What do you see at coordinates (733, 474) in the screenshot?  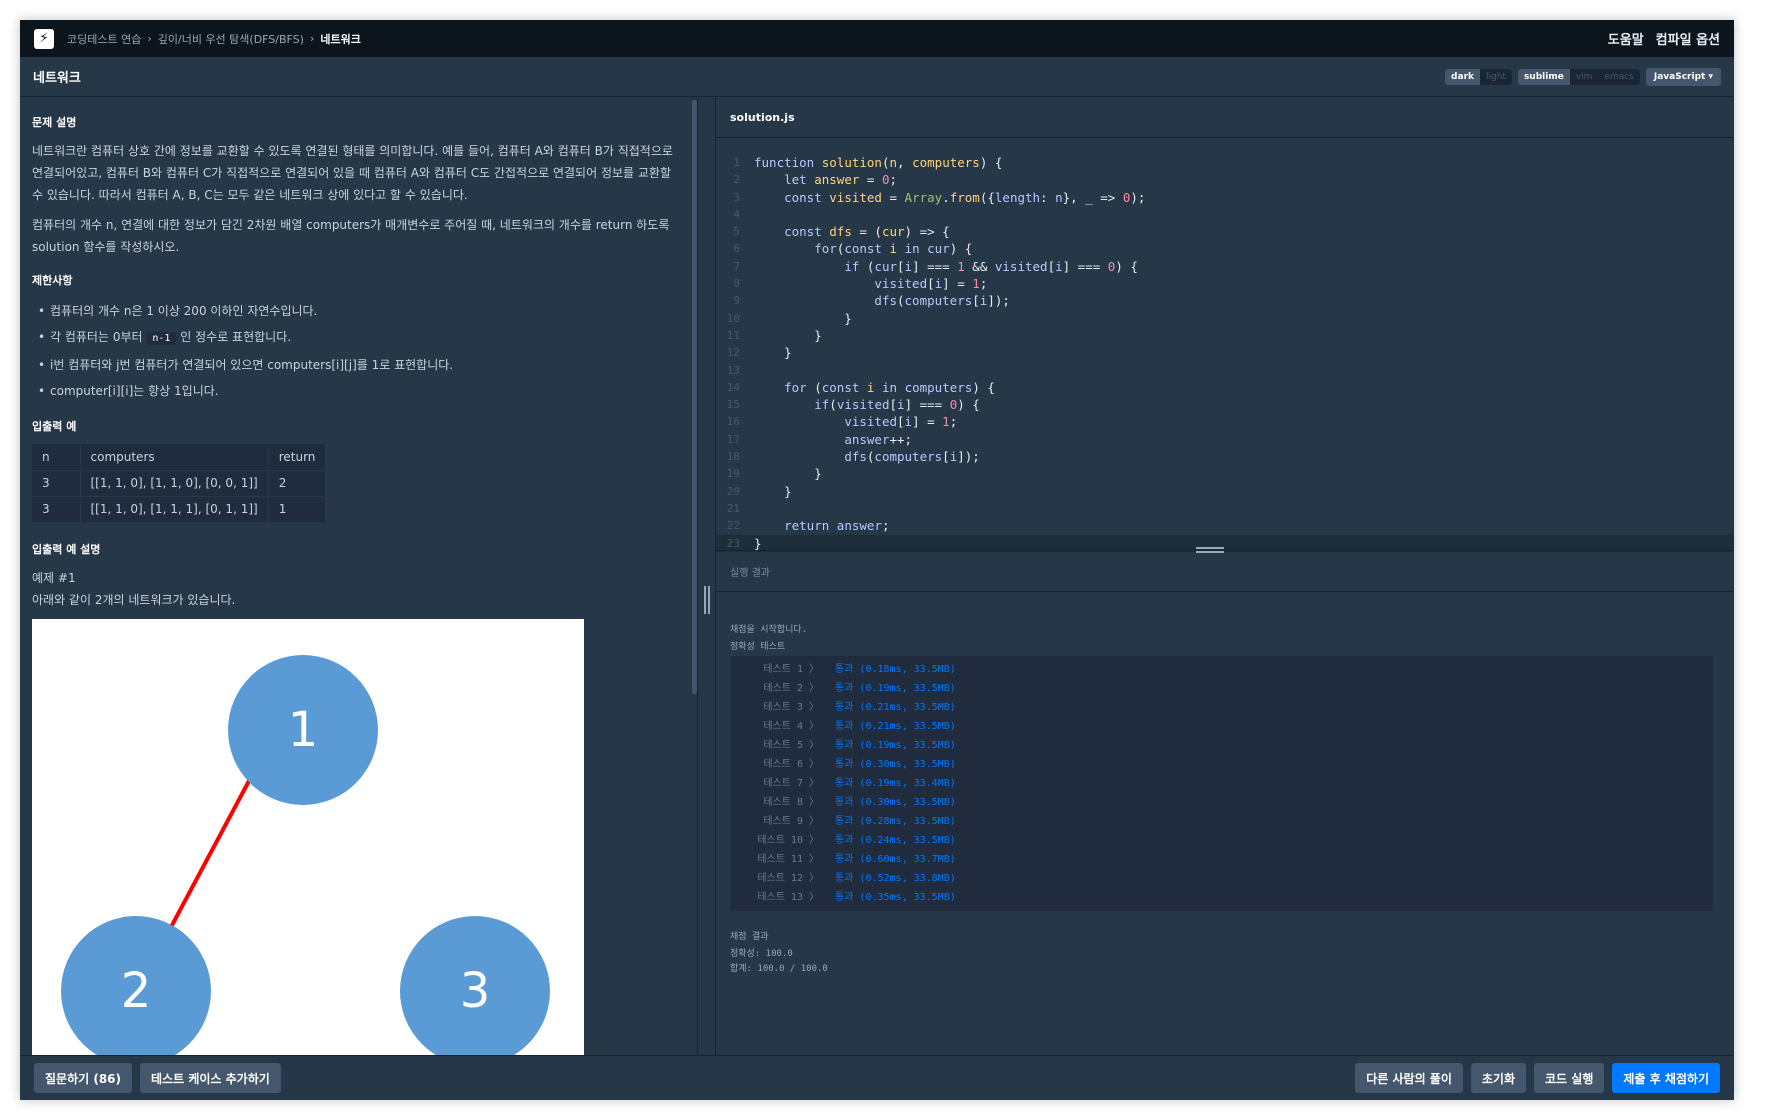 I see `line-number: 19` at bounding box center [733, 474].